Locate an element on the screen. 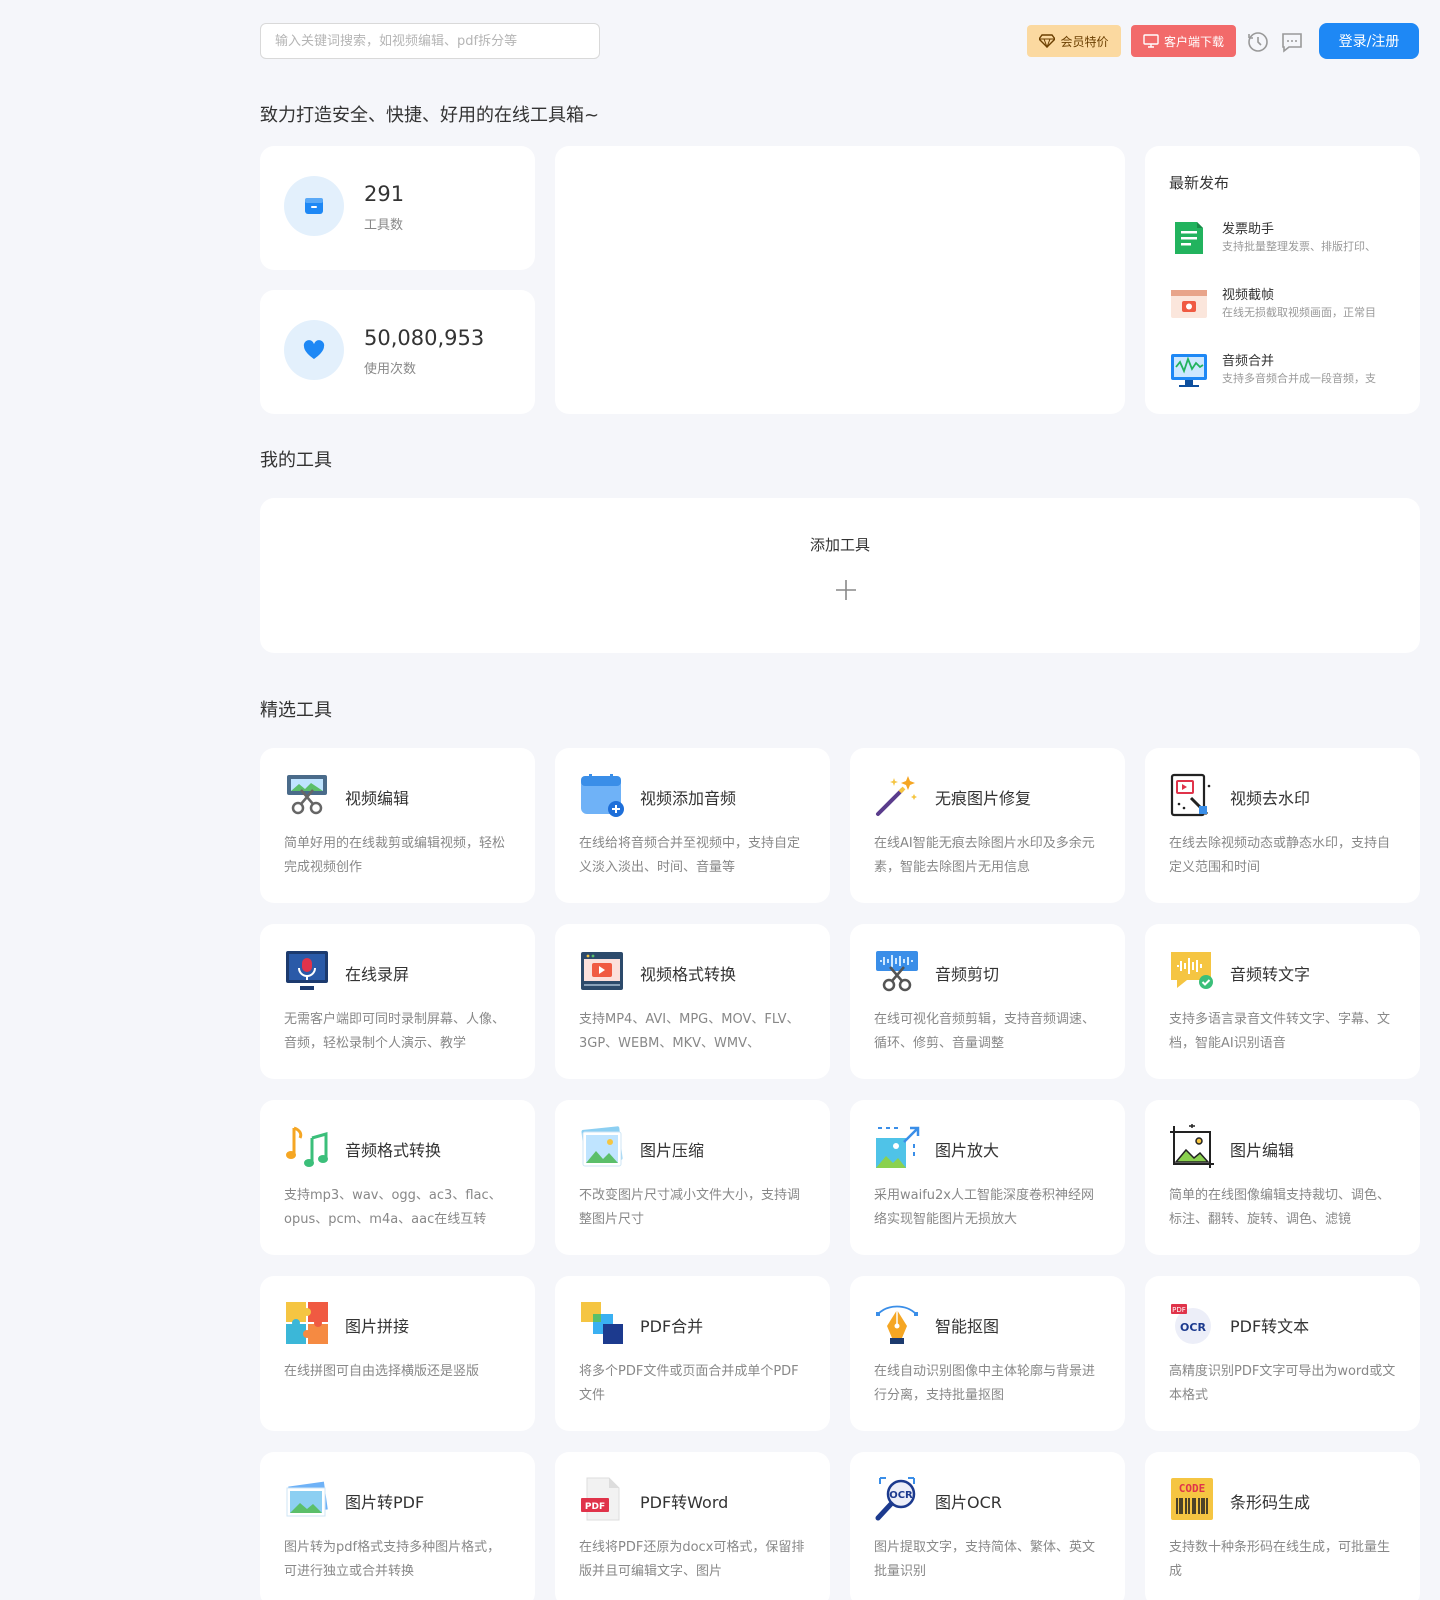 The image size is (1440, 1600). tool-desc: 简单的在线图像编辑支持裁切、调色、标注、翻转、旋转、调色、滤镜 is located at coordinates (1280, 1207).